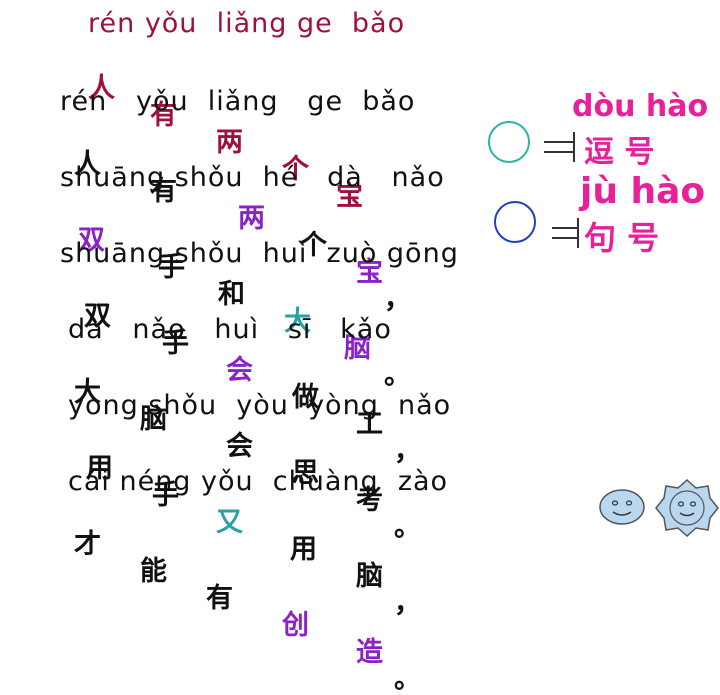  I want to click on hanzi-char: 才, so click(87, 544).